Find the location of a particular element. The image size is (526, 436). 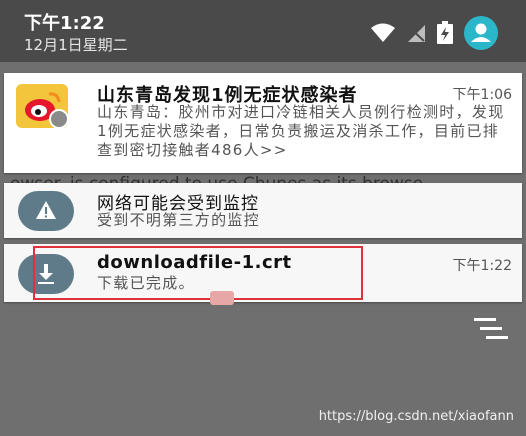

status-icons is located at coordinates (434, 35).